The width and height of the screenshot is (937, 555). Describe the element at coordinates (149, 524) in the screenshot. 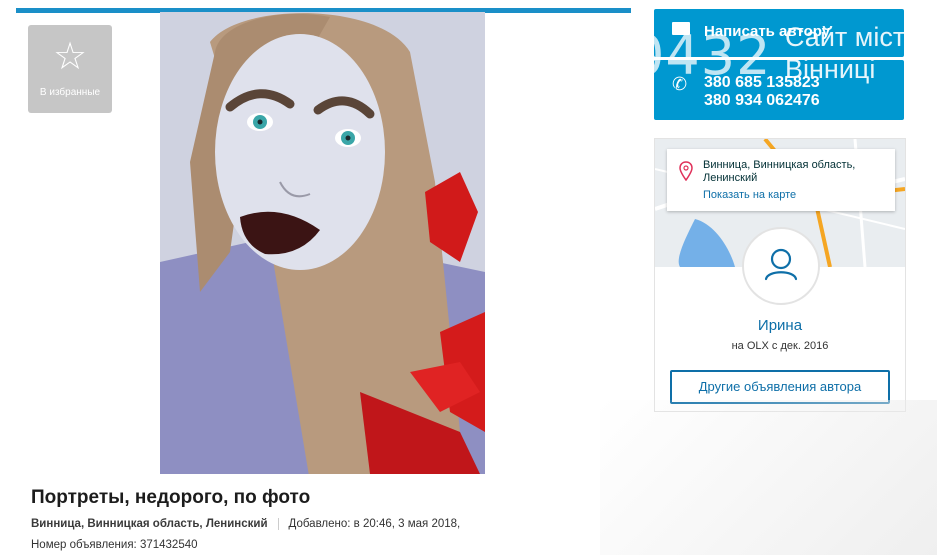

I see `ad-location: Винница, Винницкая область, Ленинский` at that location.